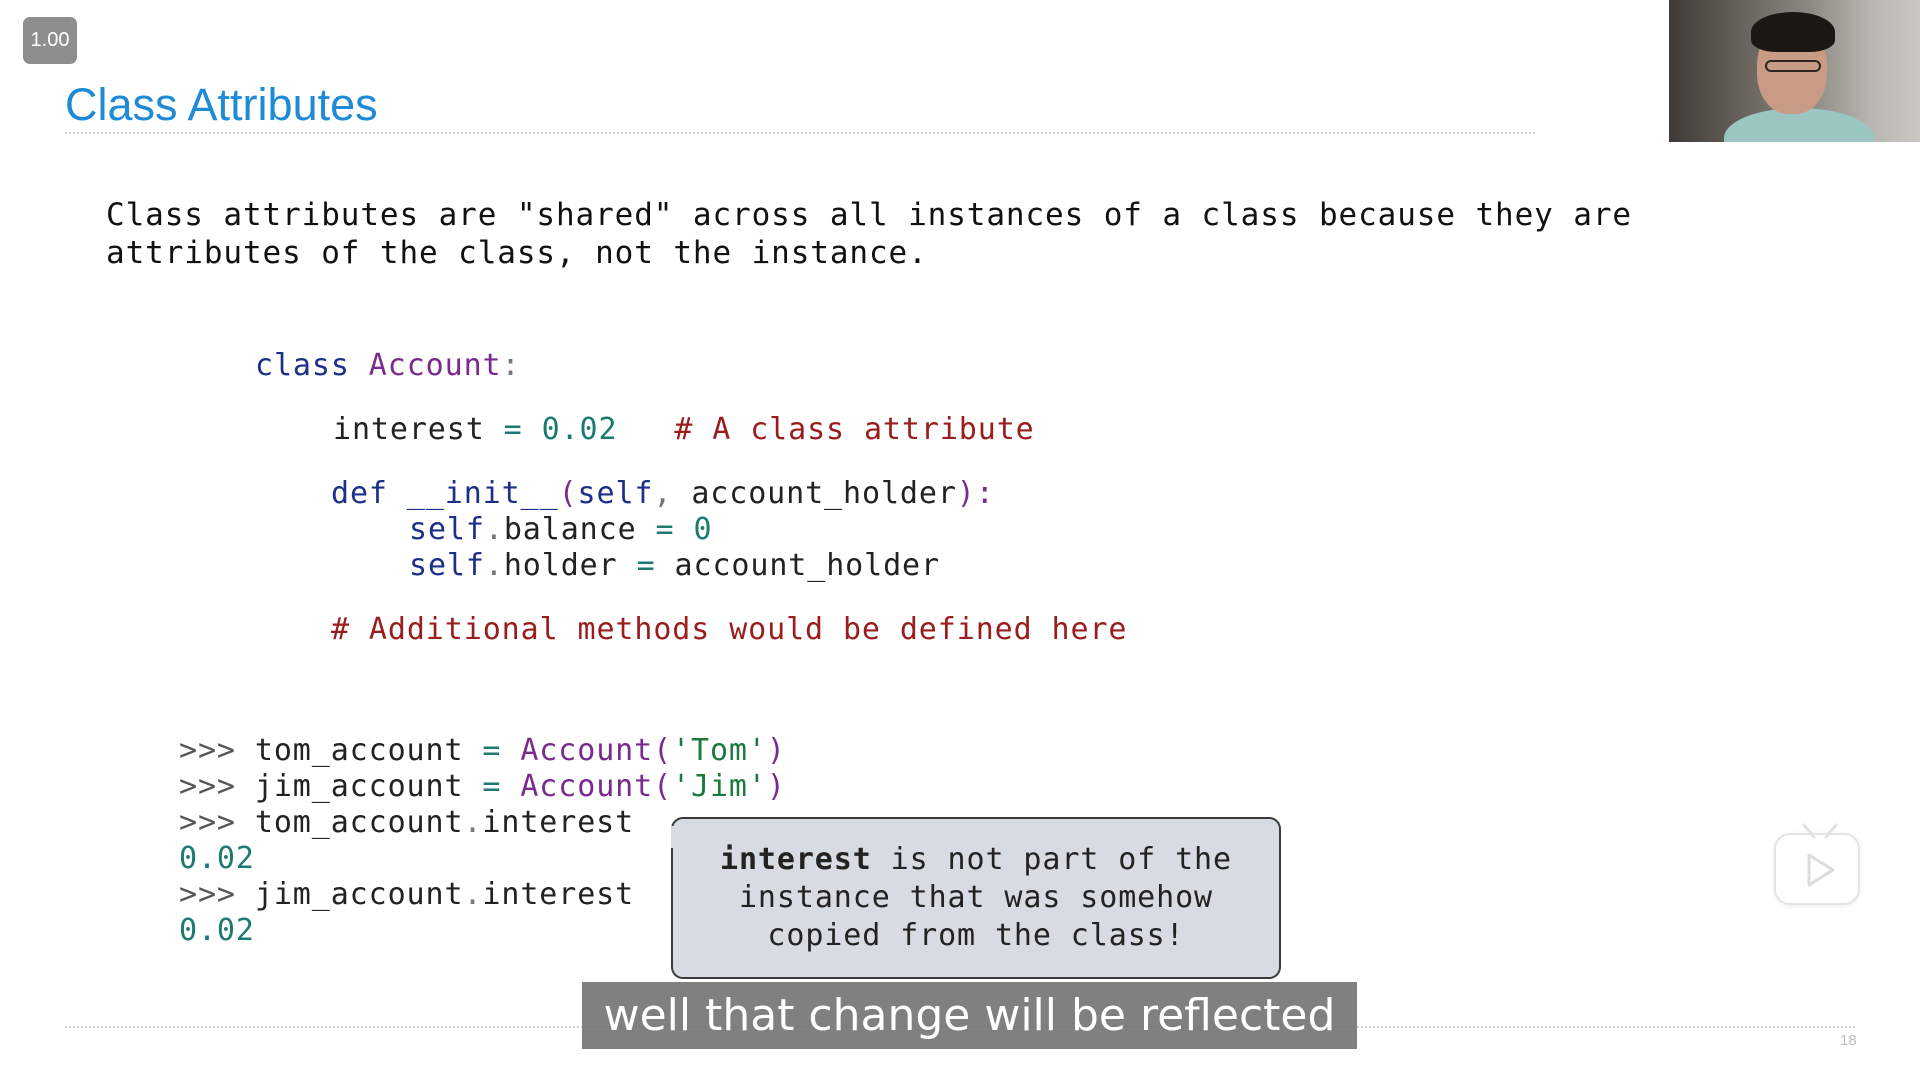 The image size is (1920, 1080). What do you see at coordinates (570, 529) in the screenshot?
I see `code-identifier: balance` at bounding box center [570, 529].